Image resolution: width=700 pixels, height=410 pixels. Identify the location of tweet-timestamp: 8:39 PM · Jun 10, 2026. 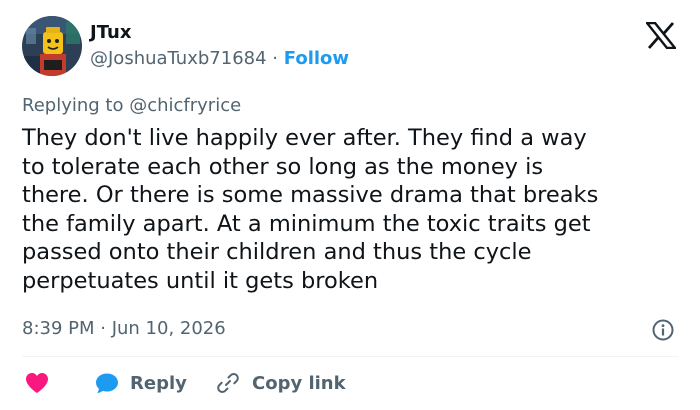
(124, 329).